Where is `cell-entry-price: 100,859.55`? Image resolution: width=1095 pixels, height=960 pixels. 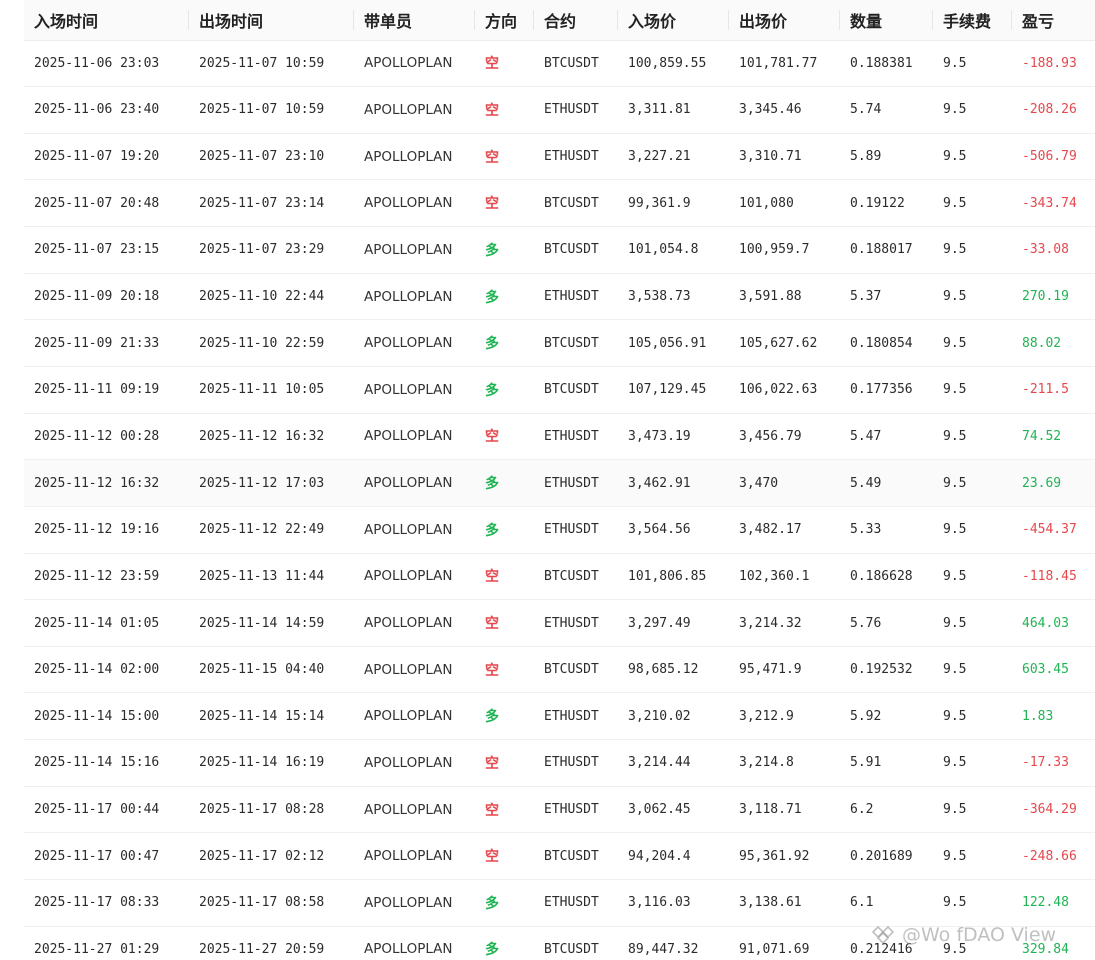 cell-entry-price: 100,859.55 is located at coordinates (673, 64).